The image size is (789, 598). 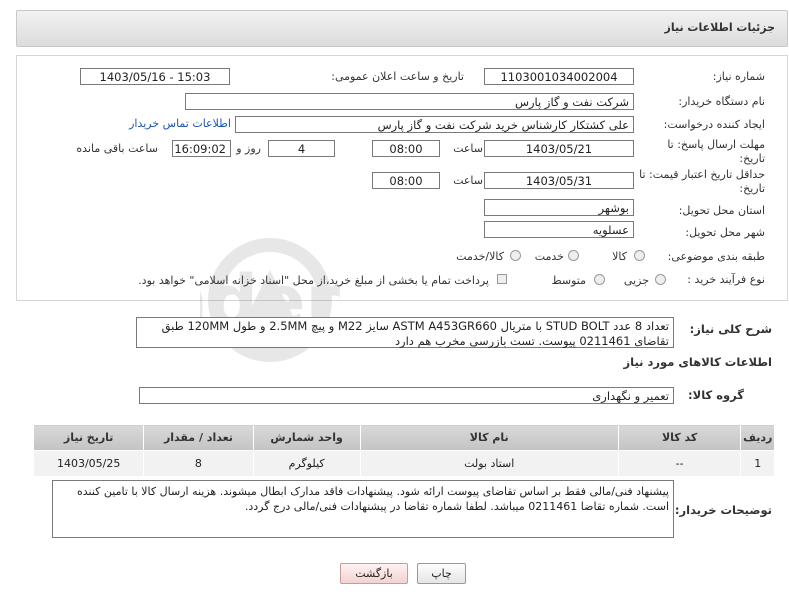 What do you see at coordinates (599, 279) in the screenshot?
I see `process-medium-radio` at bounding box center [599, 279].